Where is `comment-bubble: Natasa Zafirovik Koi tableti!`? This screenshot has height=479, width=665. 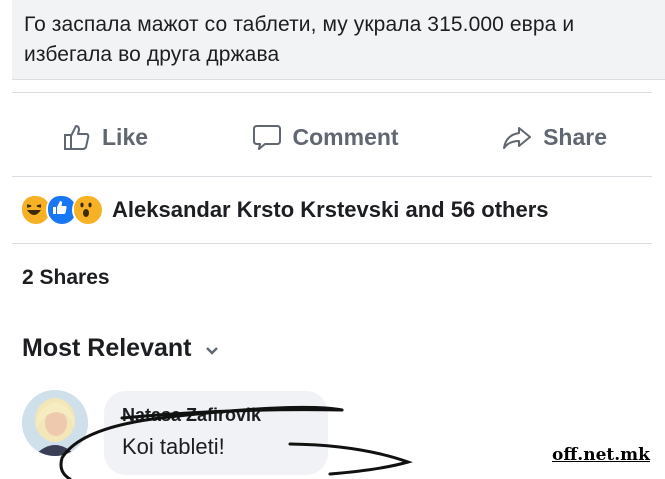 comment-bubble: Natasa Zafirovik Koi tableti! is located at coordinates (216, 433).